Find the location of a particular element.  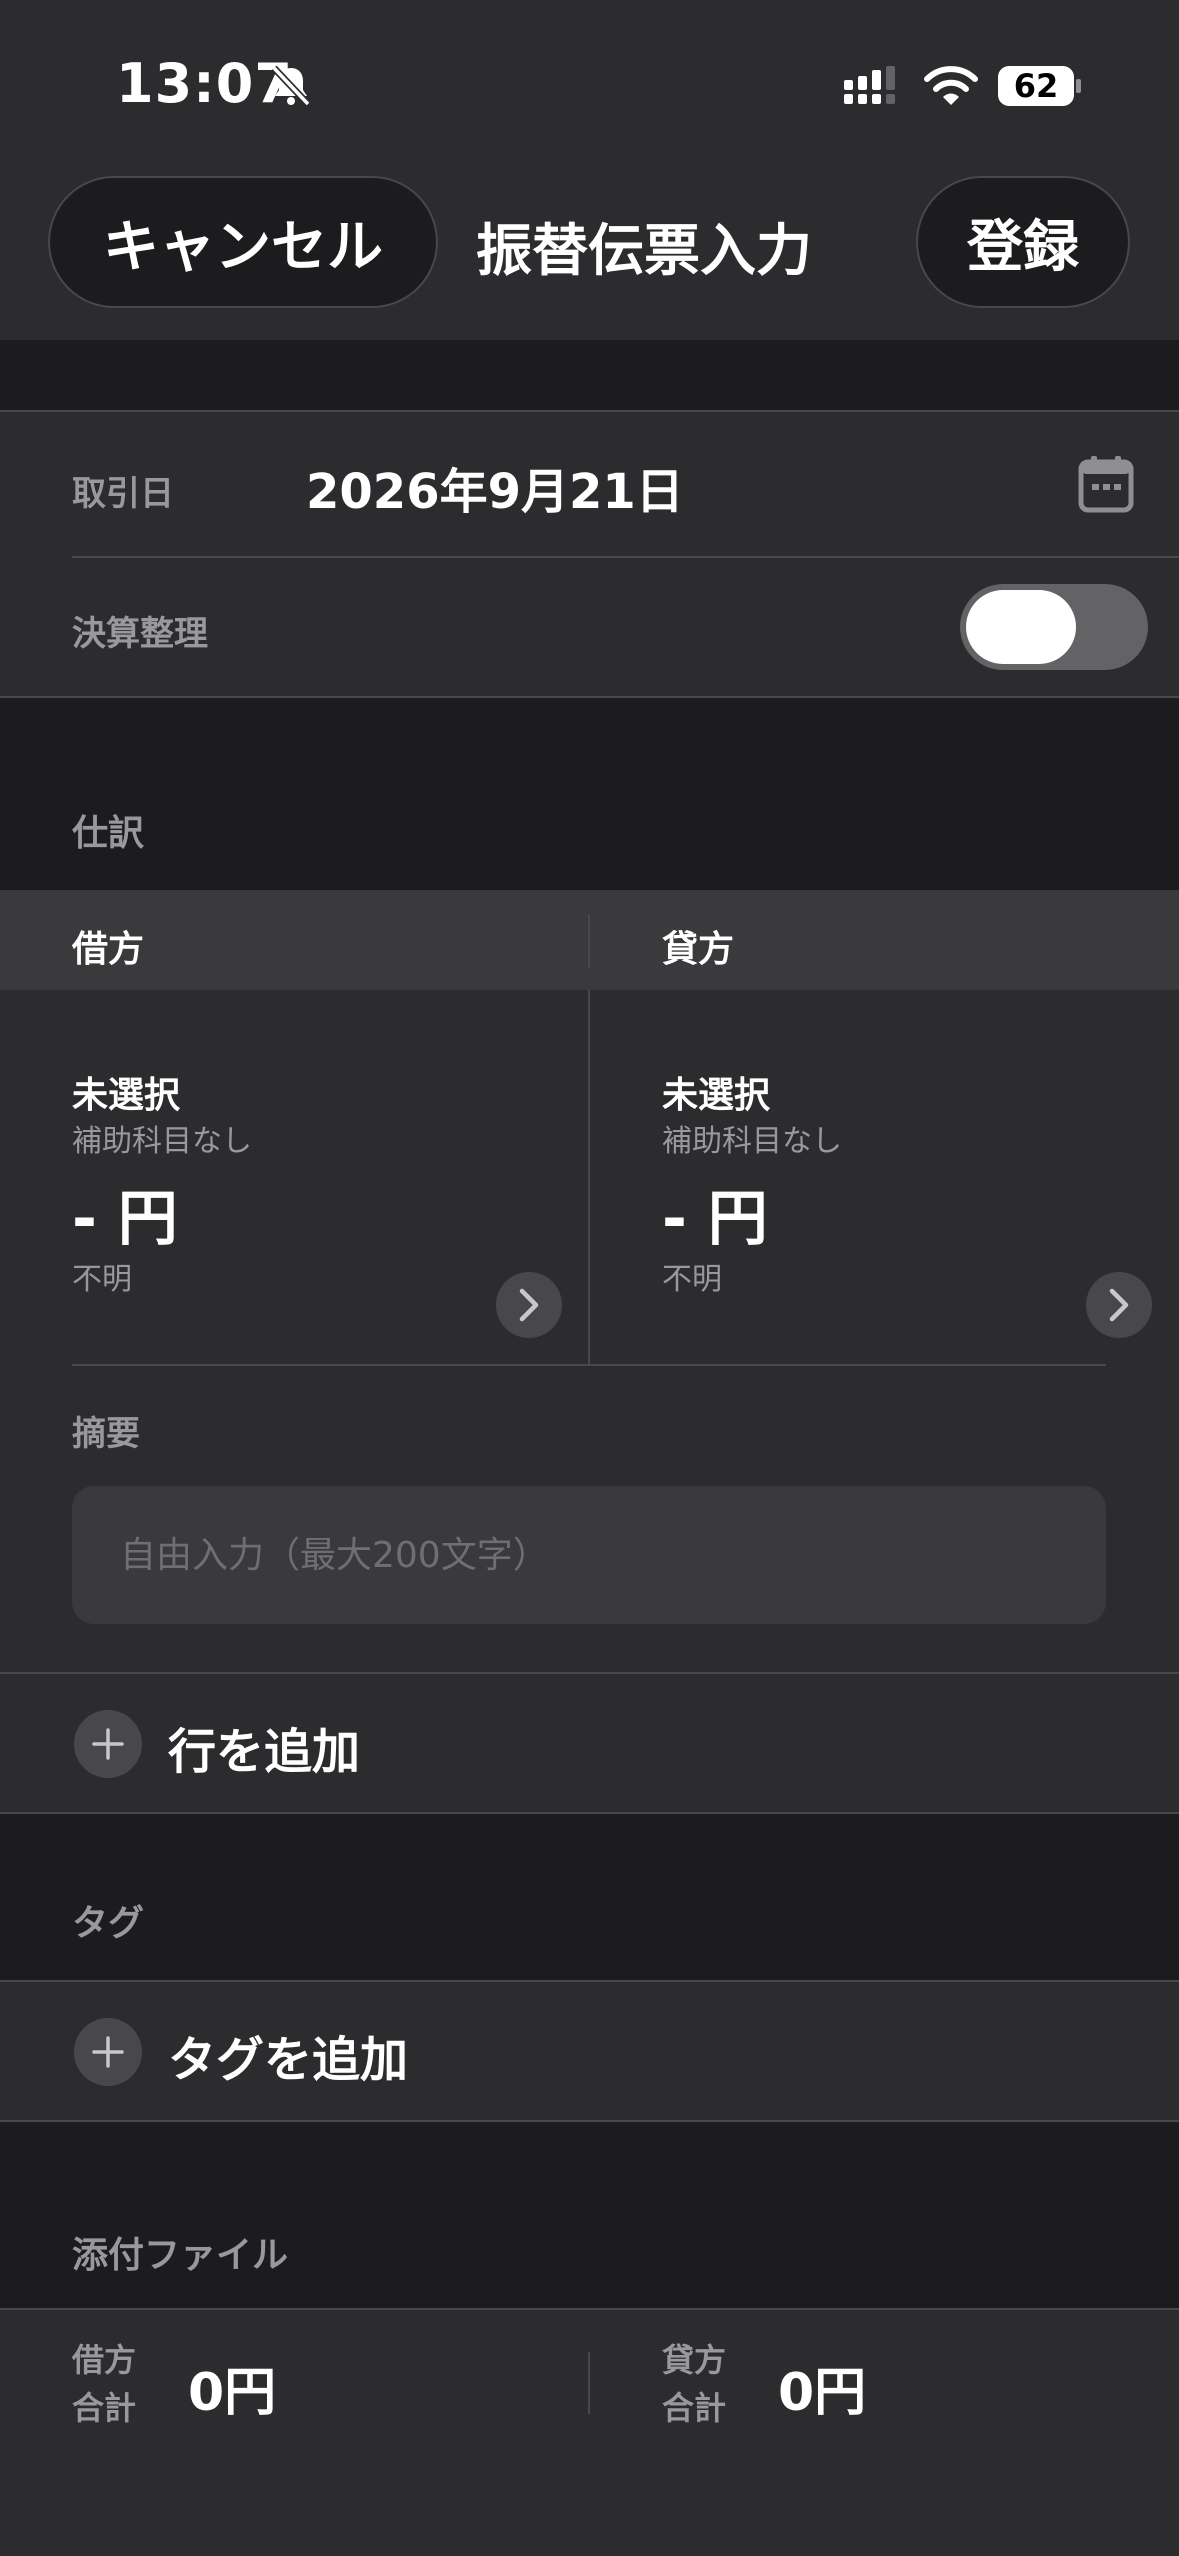

debit-tax: 不明 is located at coordinates (102, 1279).